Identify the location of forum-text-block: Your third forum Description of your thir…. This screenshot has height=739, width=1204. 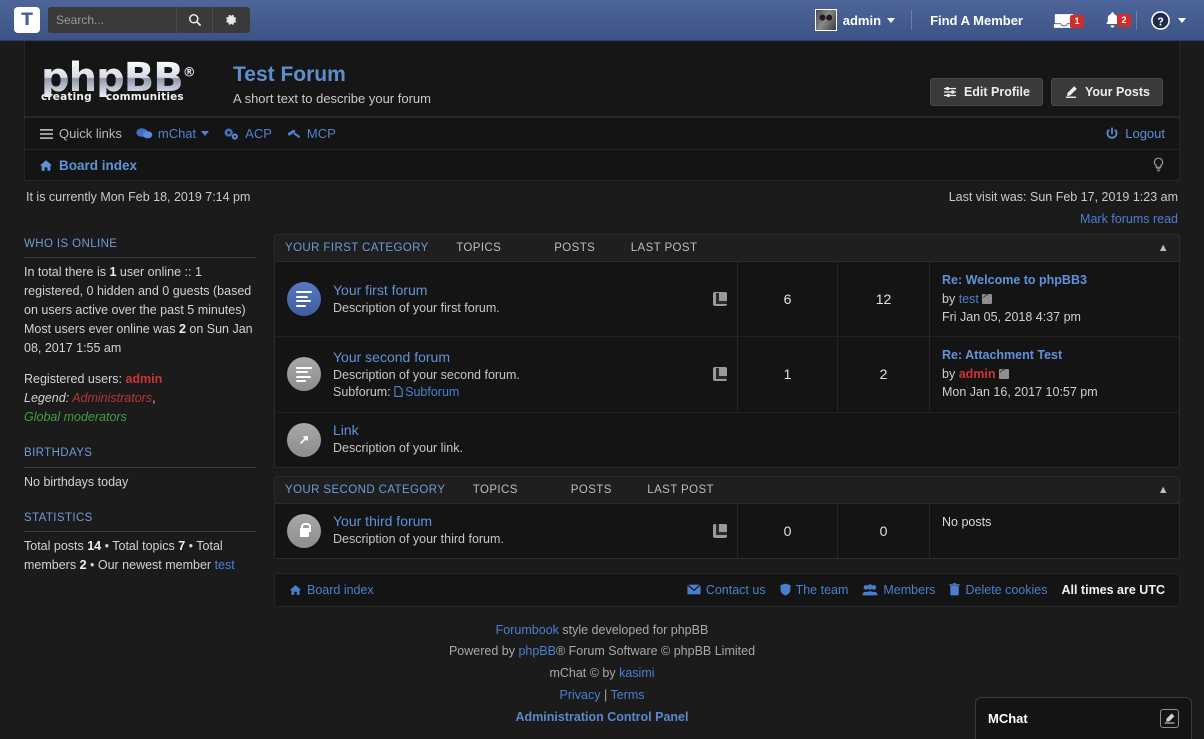
(418, 530).